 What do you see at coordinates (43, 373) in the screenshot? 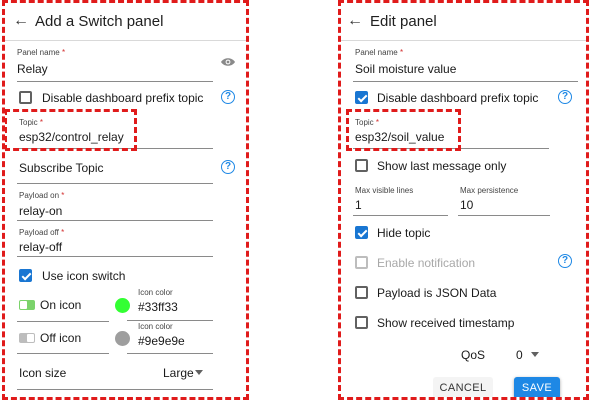
I see `icon-size-label: Icon size` at bounding box center [43, 373].